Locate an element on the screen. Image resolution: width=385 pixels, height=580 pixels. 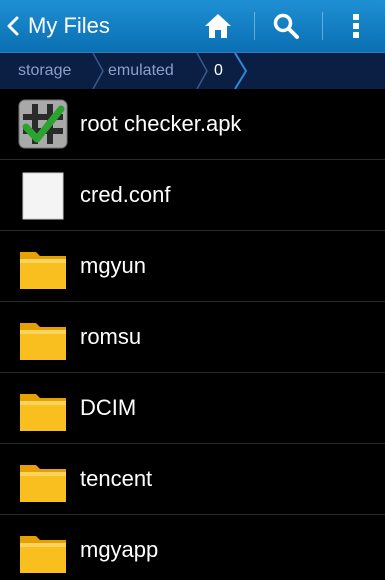
home-button is located at coordinates (218, 26).